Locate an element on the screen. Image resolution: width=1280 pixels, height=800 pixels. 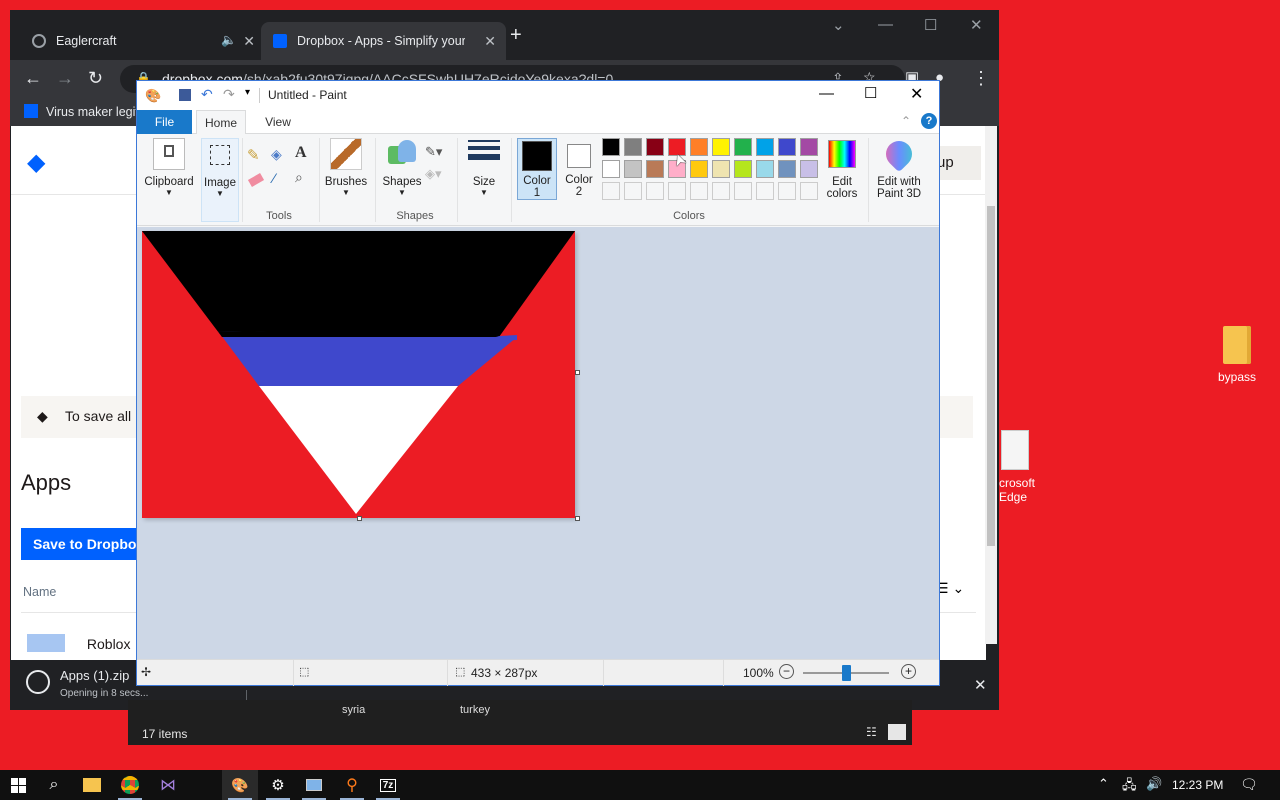
tiles-view-icon is located at coordinates (897, 732).